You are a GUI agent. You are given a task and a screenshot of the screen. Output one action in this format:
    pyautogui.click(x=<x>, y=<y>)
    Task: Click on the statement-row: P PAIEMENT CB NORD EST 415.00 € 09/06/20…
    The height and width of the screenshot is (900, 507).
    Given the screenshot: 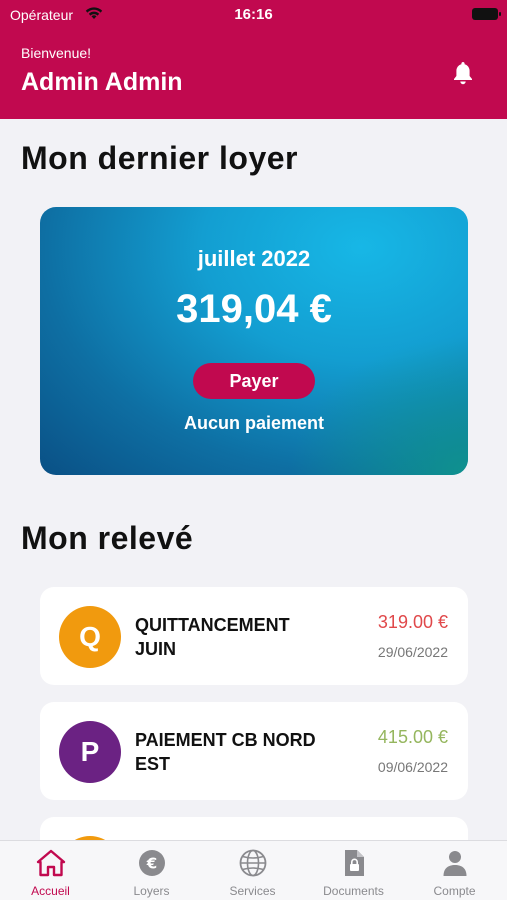 What is the action you would take?
    pyautogui.click(x=254, y=751)
    